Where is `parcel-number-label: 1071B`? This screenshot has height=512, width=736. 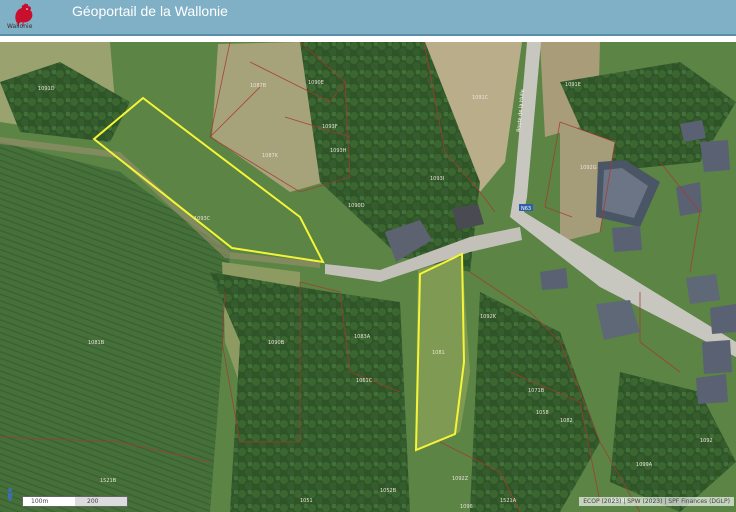 parcel-number-label: 1071B is located at coordinates (536, 391).